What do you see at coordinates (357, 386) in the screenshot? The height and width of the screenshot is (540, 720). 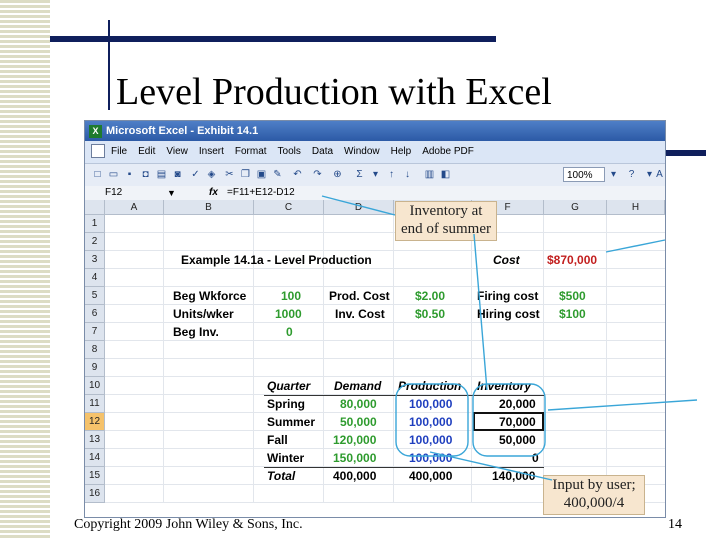 I see `table-header-demand: Demand` at bounding box center [357, 386].